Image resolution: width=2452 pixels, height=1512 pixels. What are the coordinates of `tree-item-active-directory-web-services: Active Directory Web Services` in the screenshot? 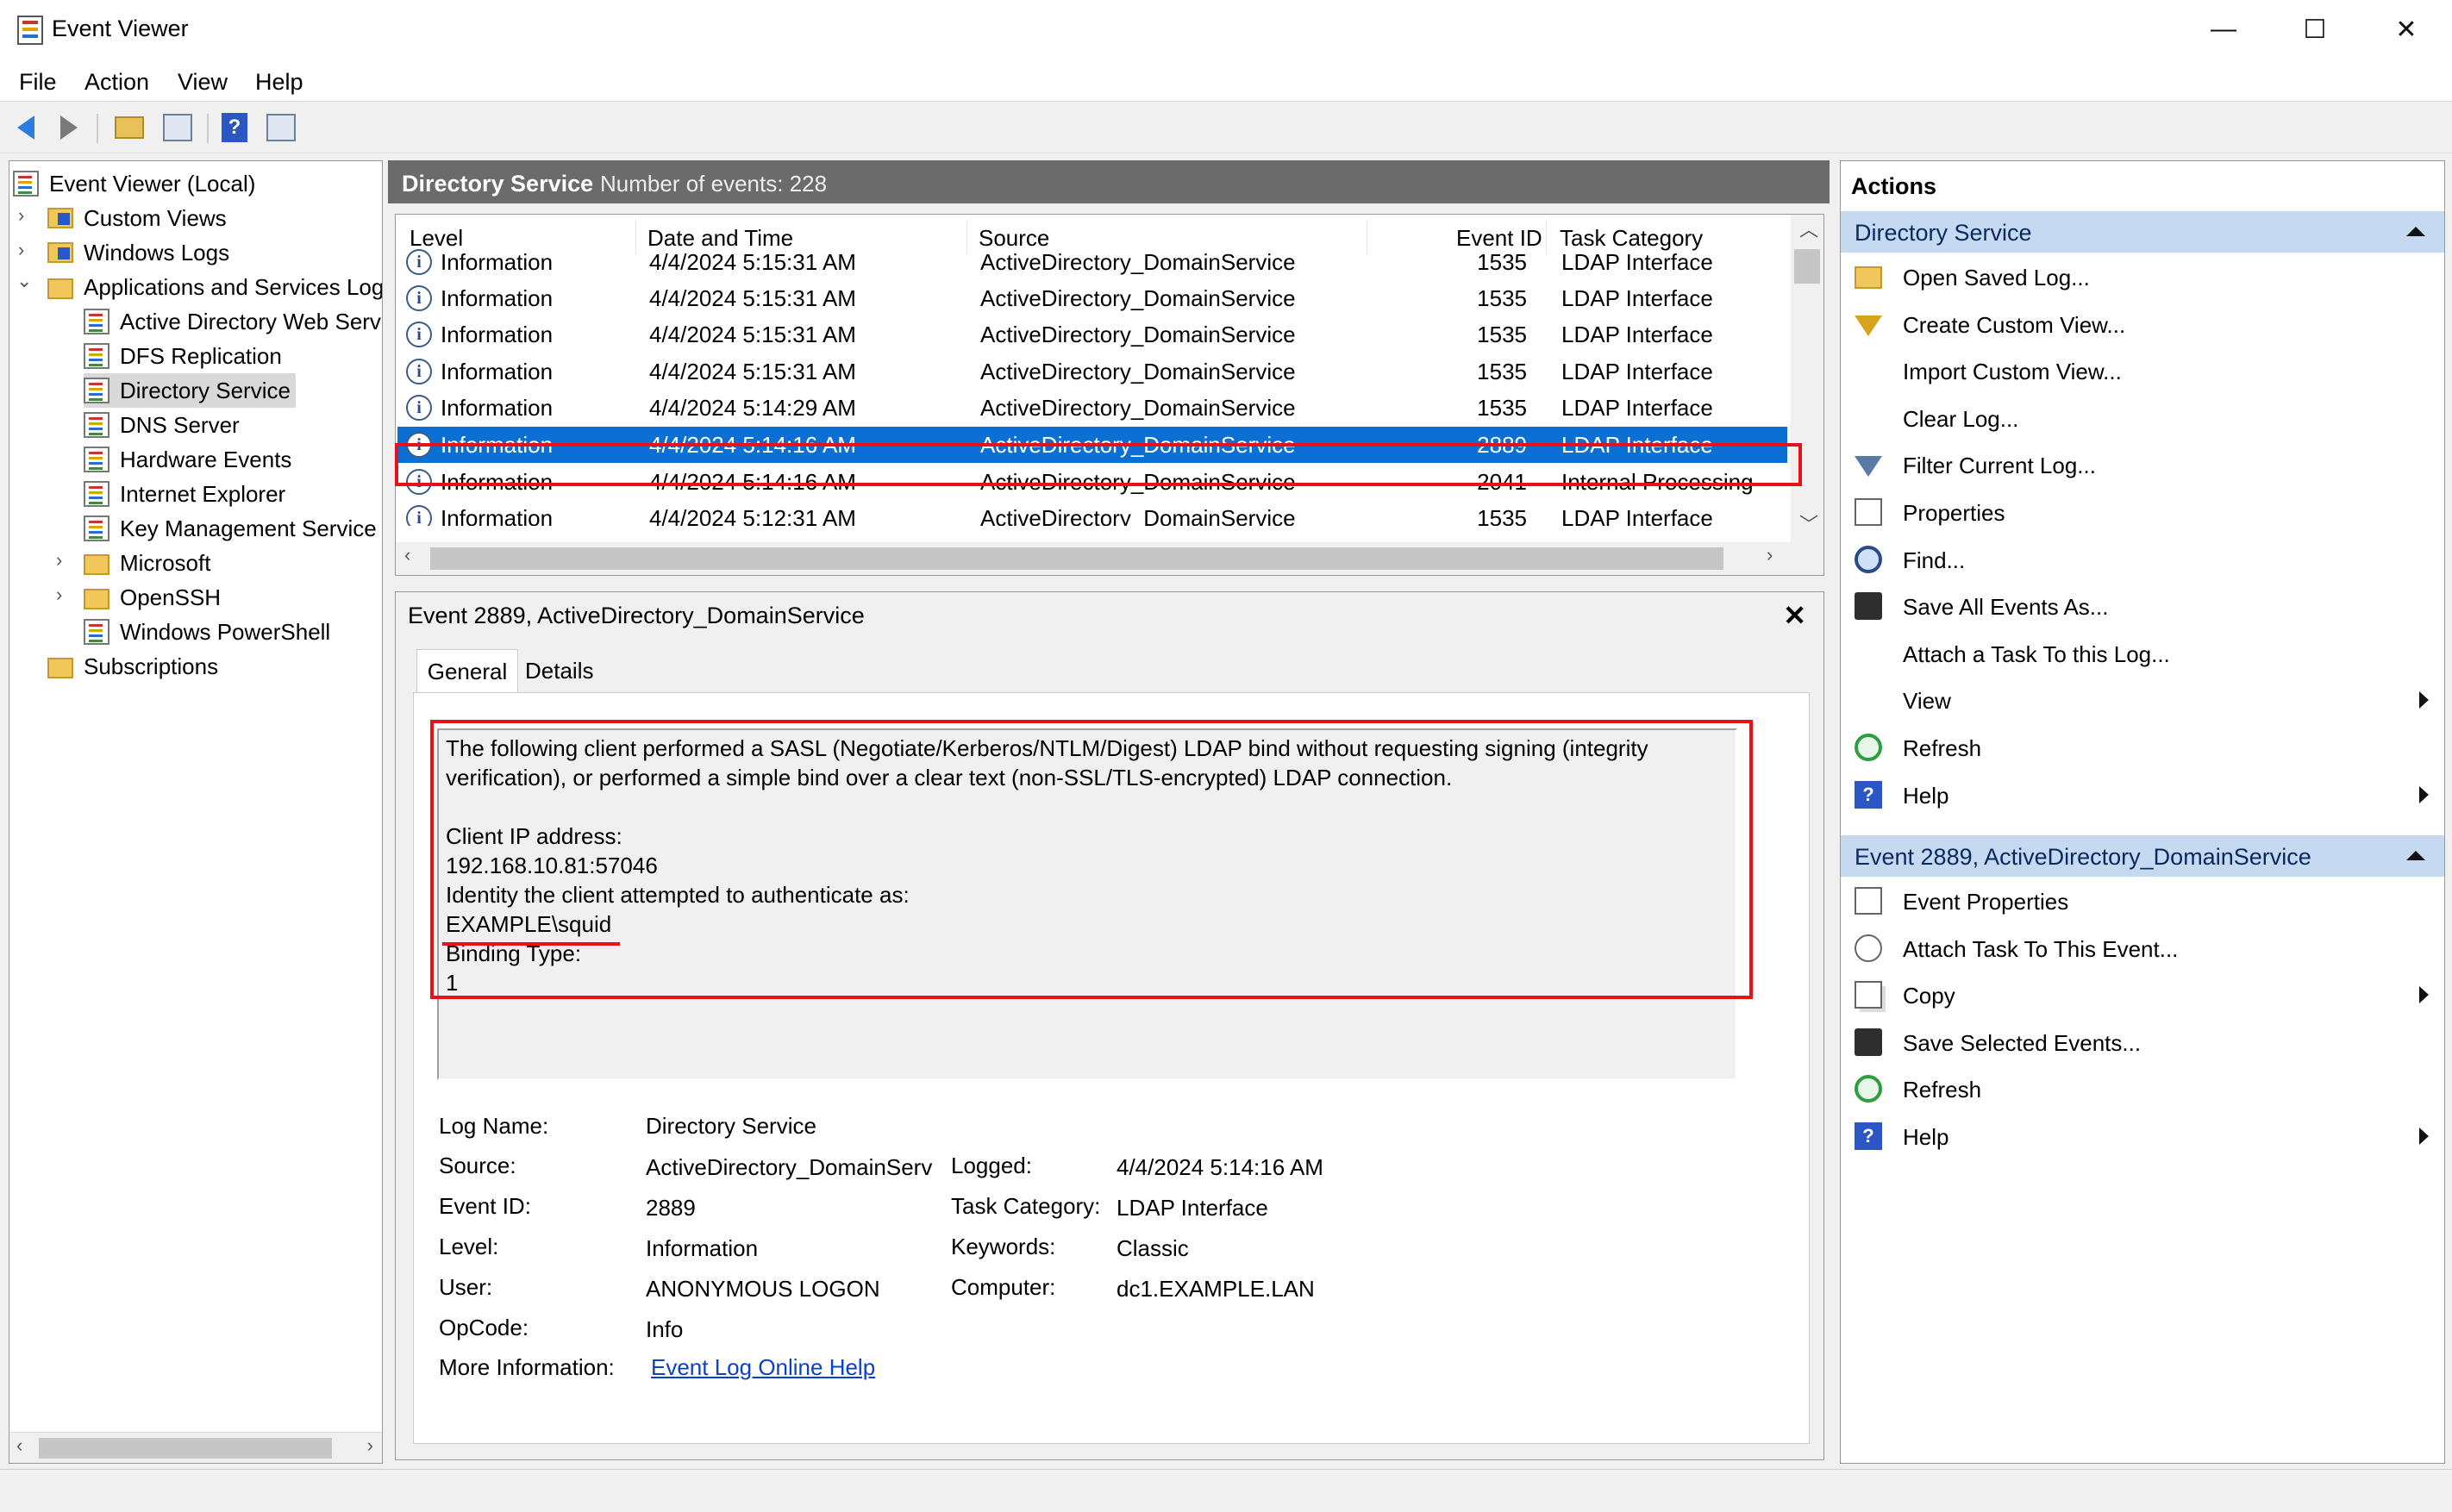 It's located at (233, 321).